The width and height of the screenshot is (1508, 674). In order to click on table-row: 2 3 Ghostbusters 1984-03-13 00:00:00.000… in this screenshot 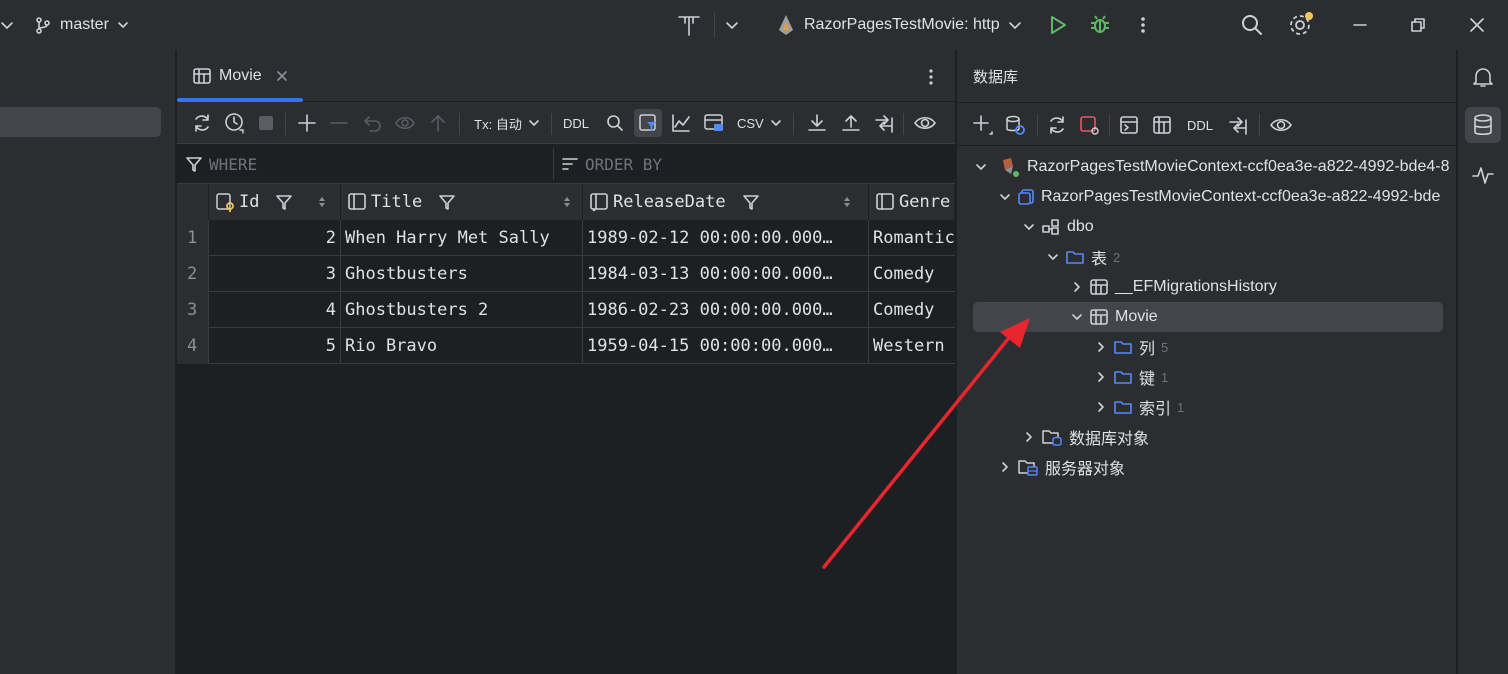, I will do `click(566, 274)`.